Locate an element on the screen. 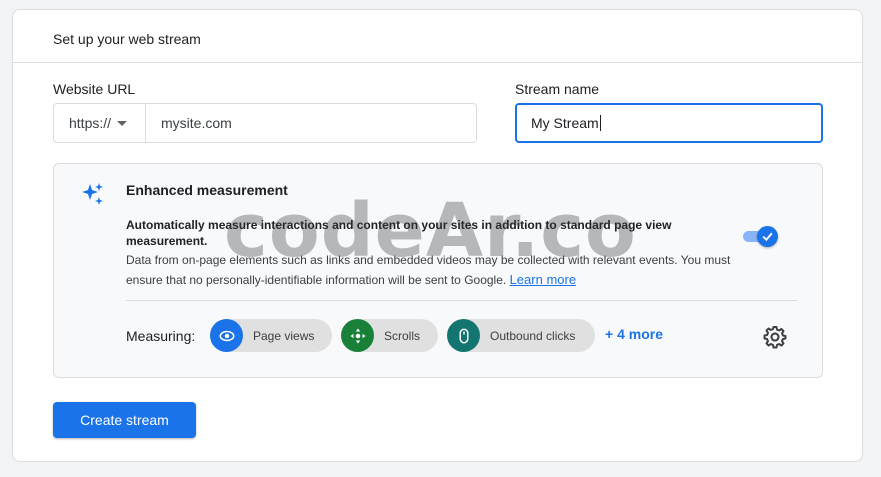 This screenshot has height=477, width=881. chip-page-views: Page views is located at coordinates (271, 335).